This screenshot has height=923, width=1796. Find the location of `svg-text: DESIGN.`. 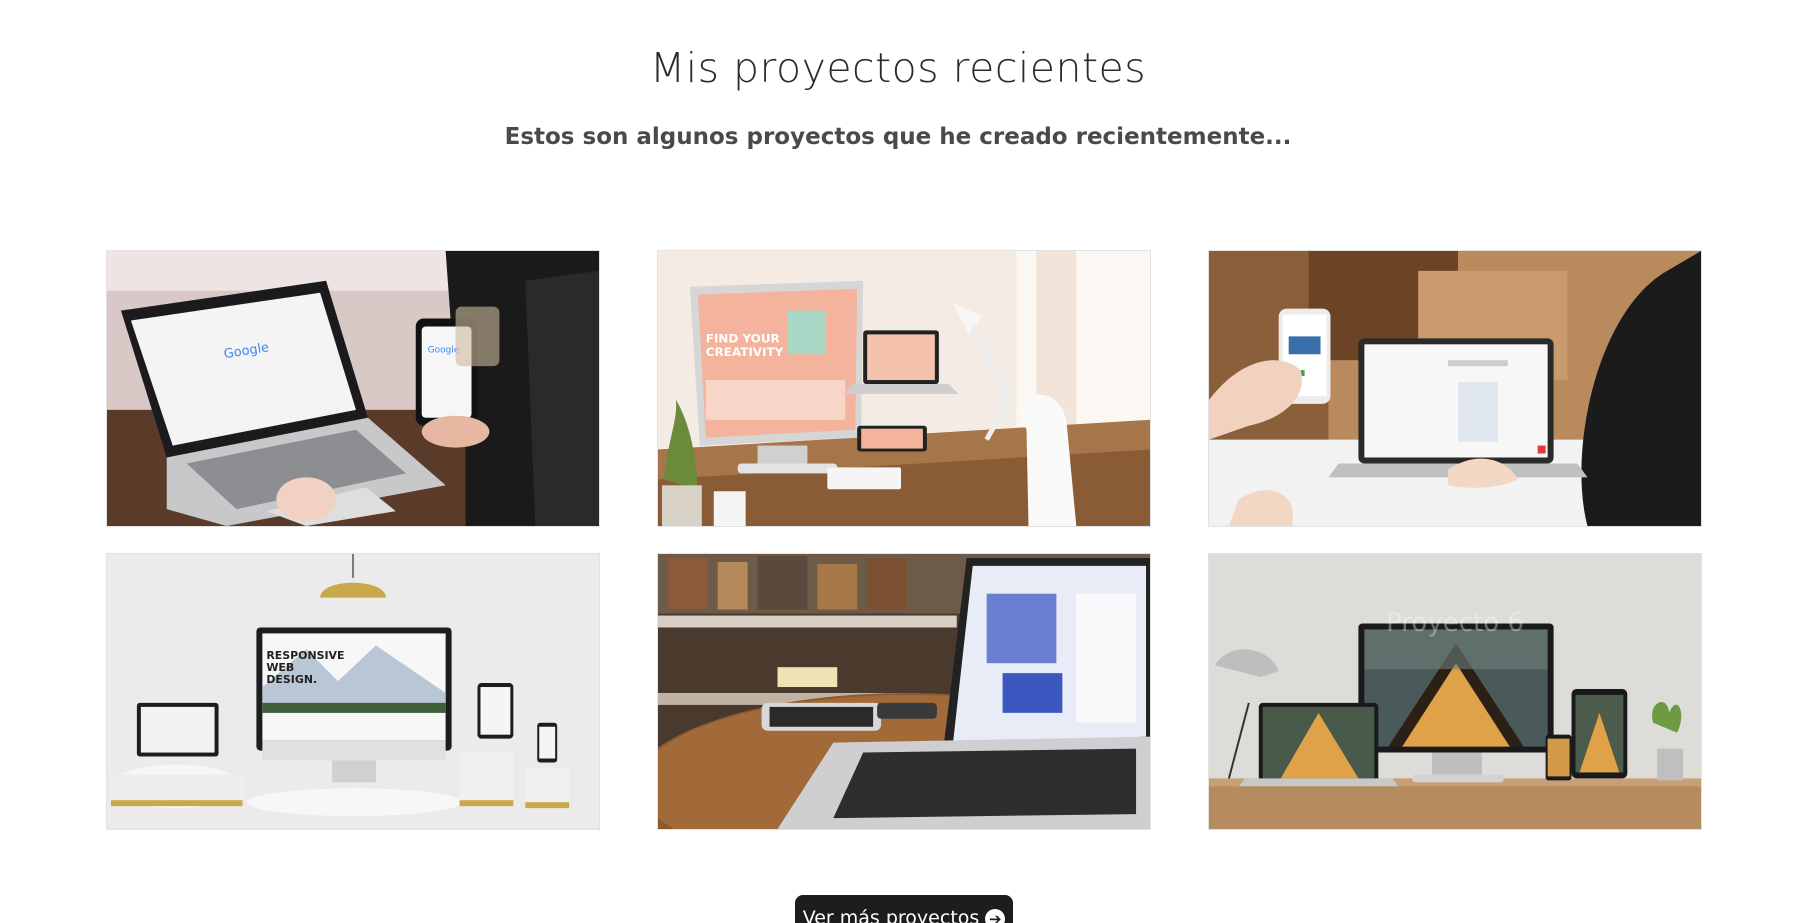

svg-text: DESIGN. is located at coordinates (291, 679).